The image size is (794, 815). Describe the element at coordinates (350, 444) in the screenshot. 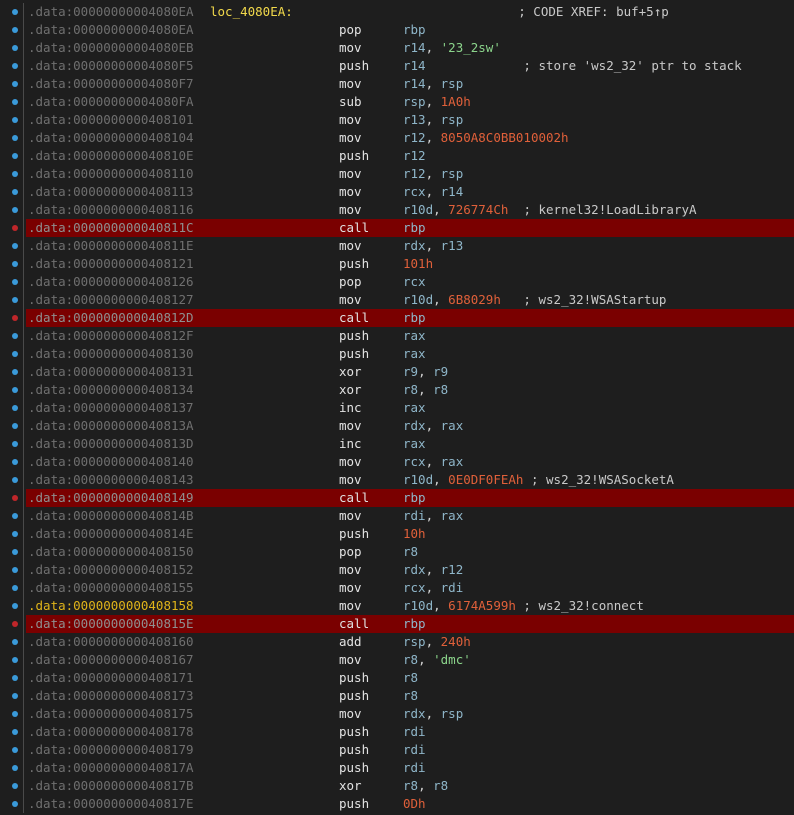

I see `mnemonic: inc` at that location.